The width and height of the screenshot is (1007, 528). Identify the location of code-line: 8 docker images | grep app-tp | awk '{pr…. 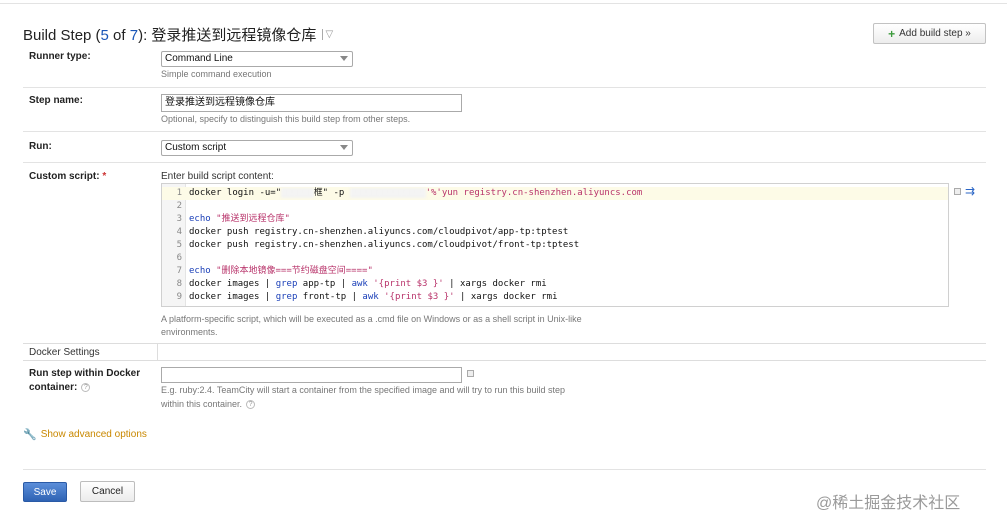
(361, 284).